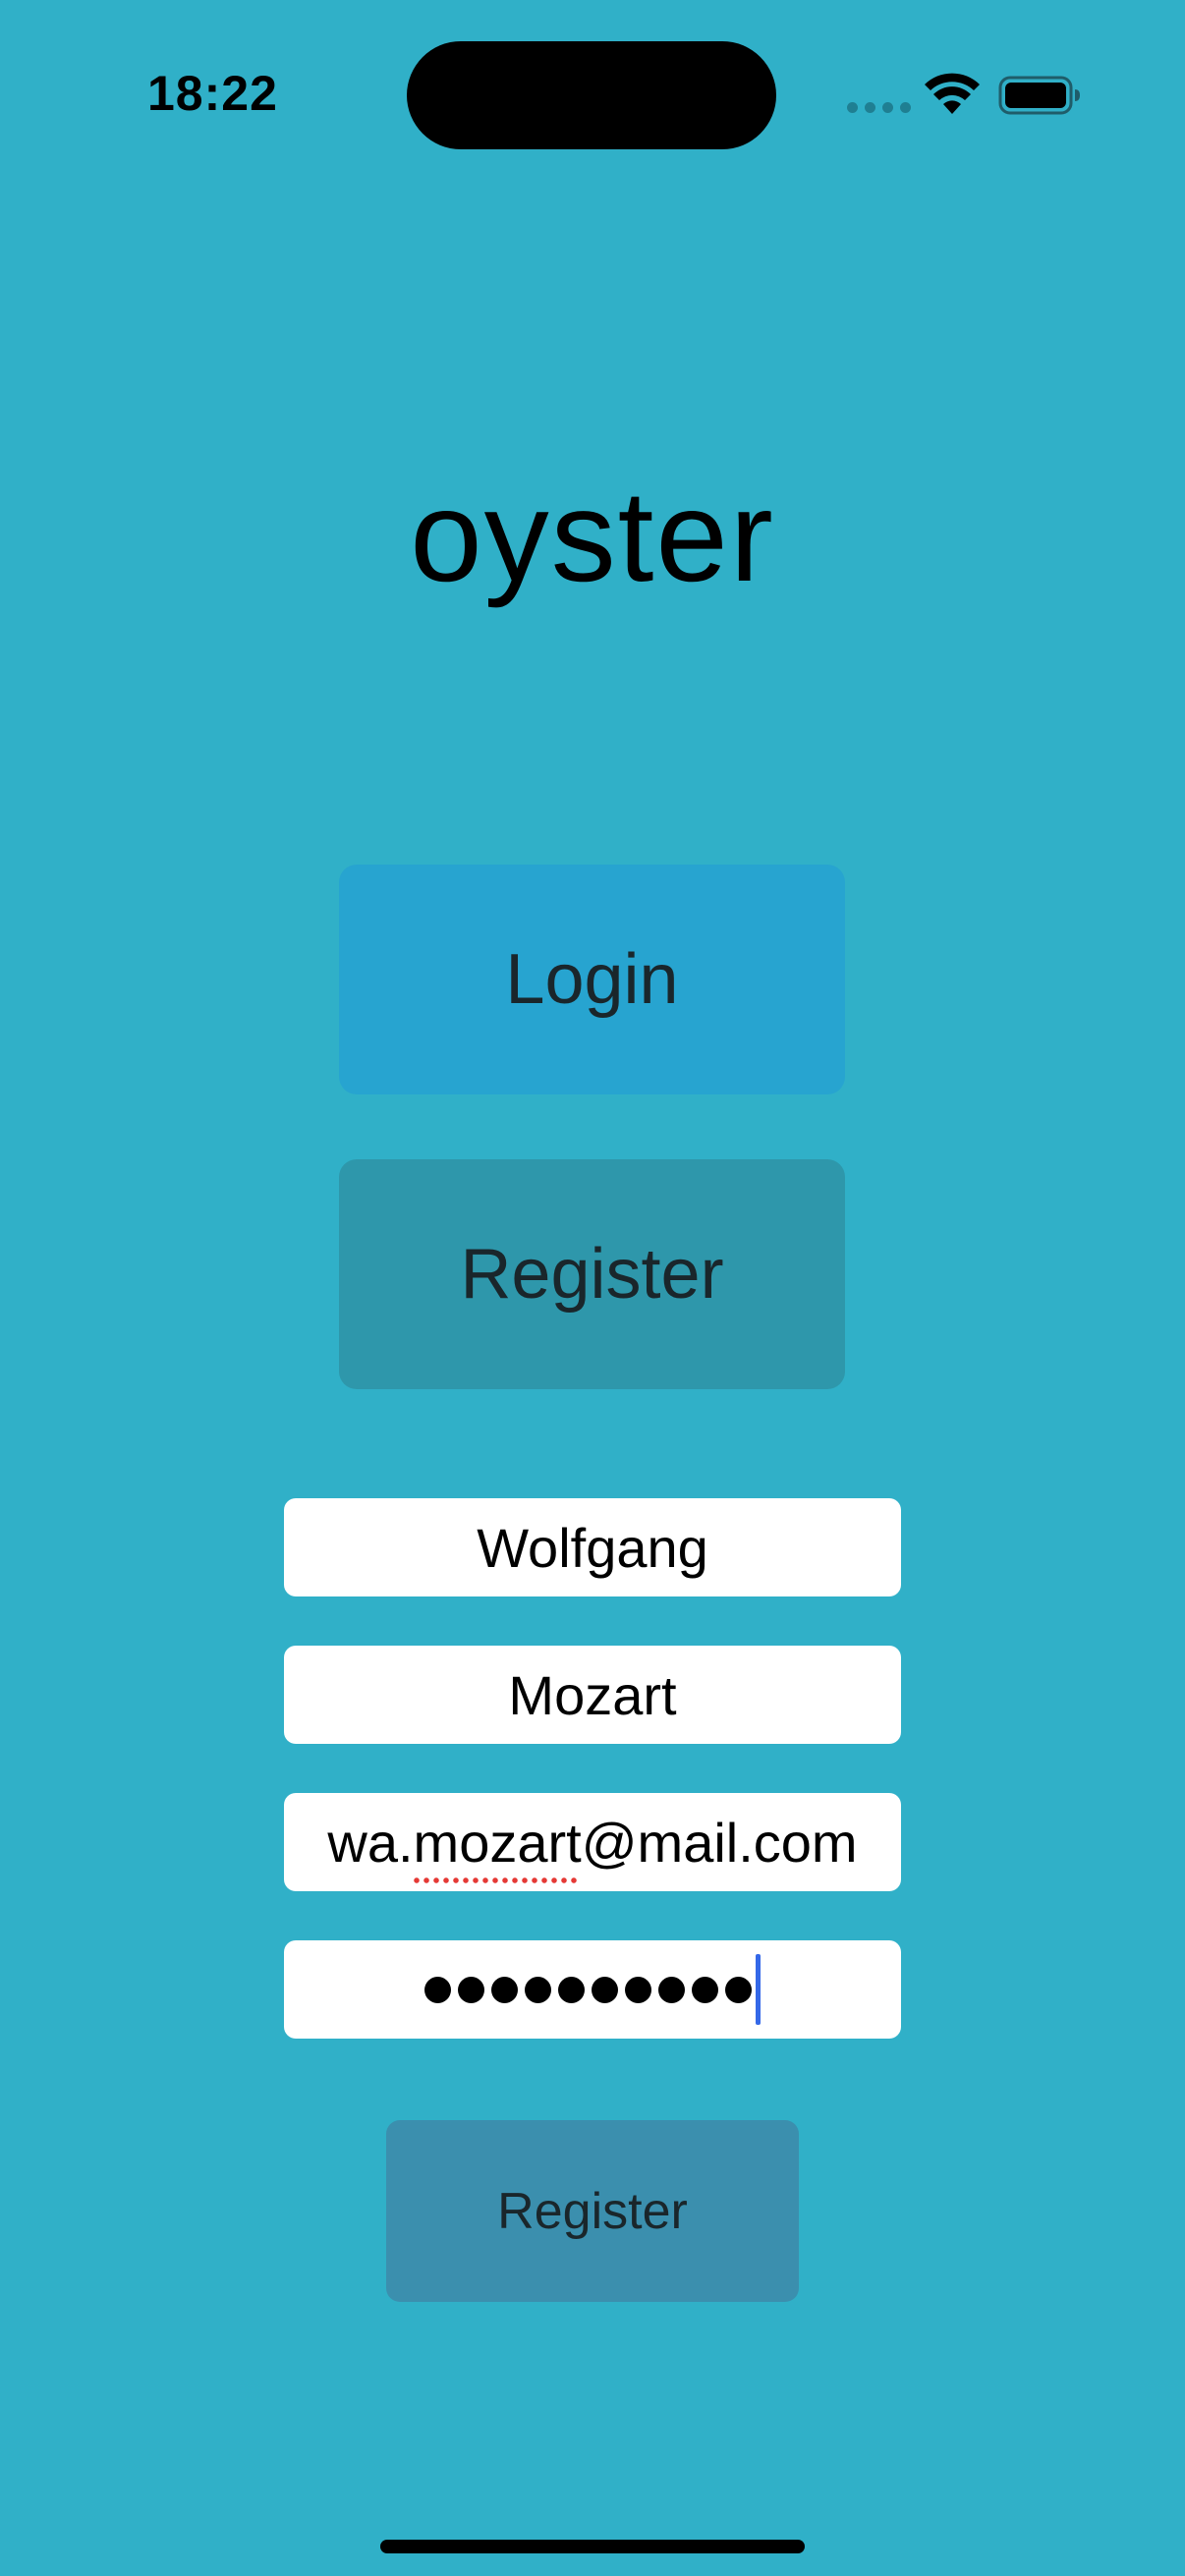  I want to click on signal-icon, so click(879, 107).